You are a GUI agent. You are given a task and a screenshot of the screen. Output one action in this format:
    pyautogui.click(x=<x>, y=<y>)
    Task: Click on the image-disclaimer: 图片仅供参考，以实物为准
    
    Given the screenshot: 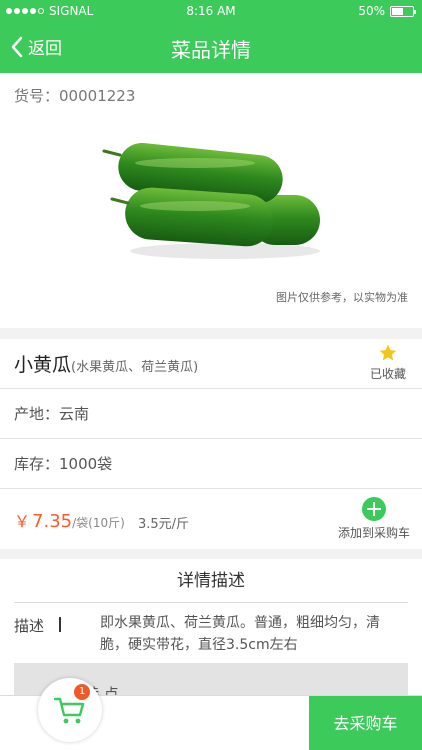 What is the action you would take?
    pyautogui.click(x=342, y=297)
    